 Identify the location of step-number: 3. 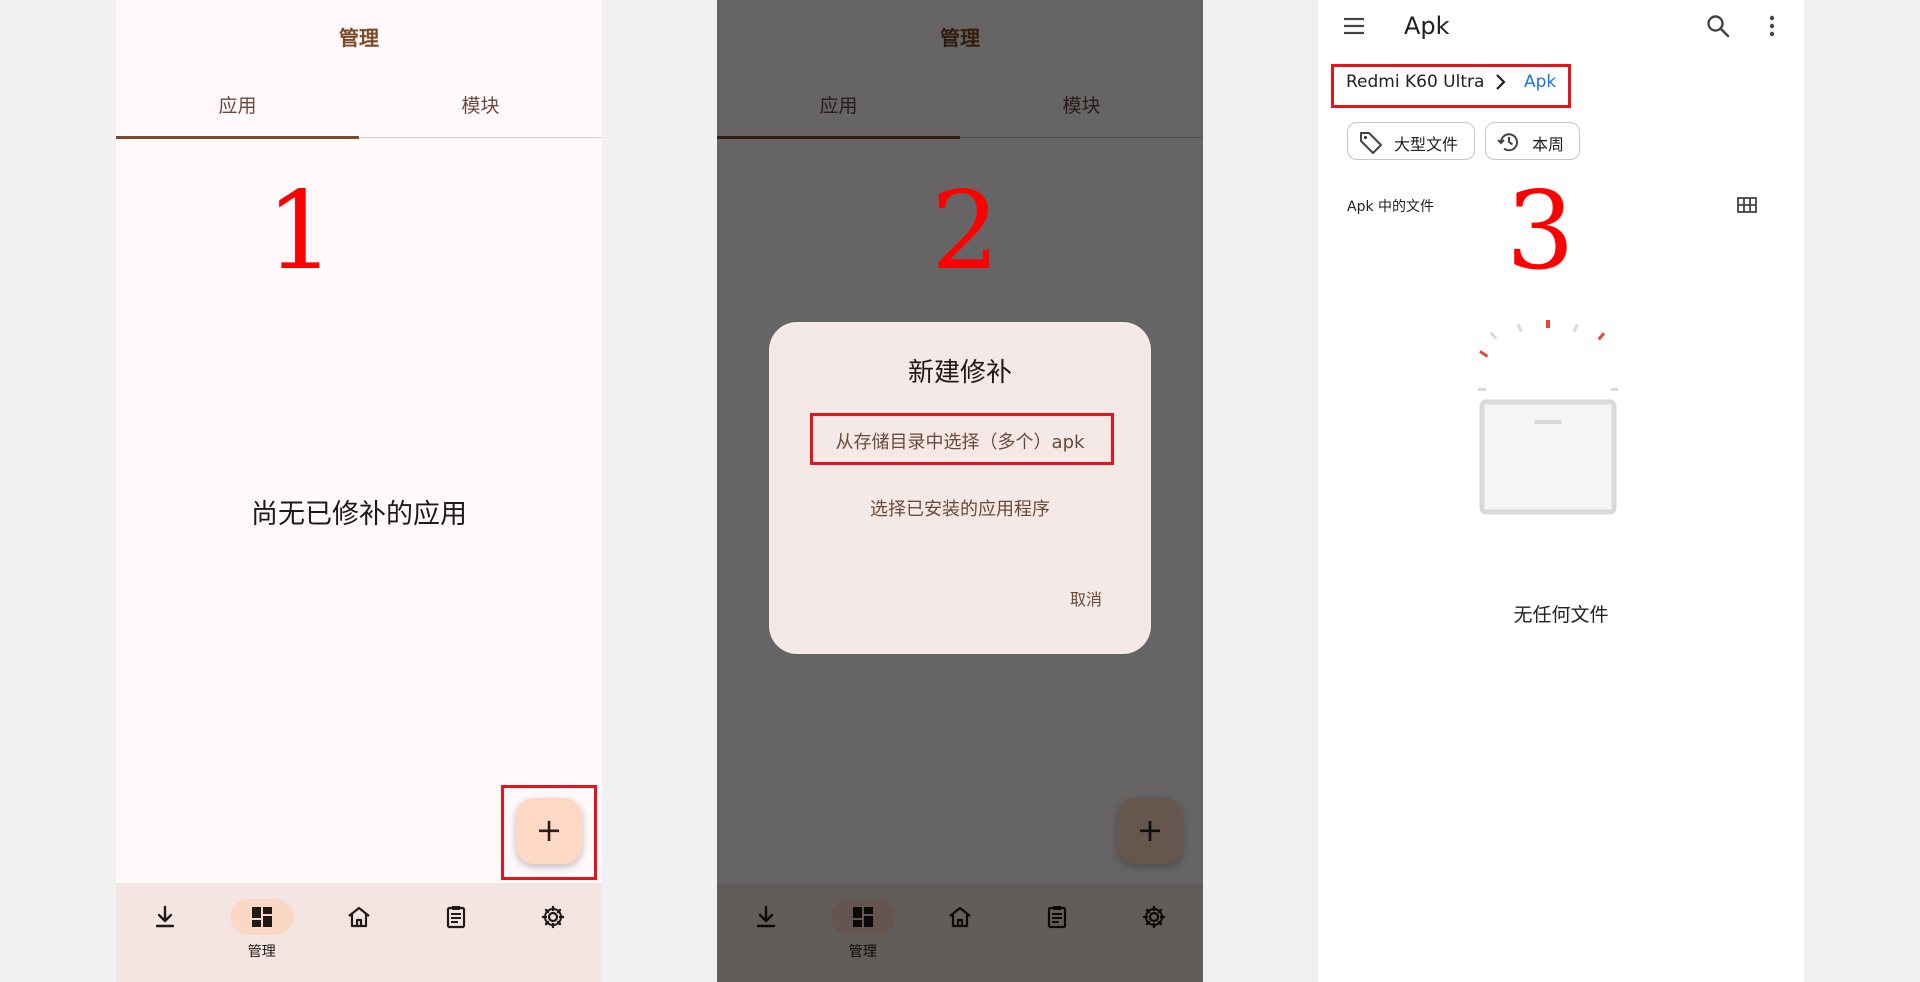
(1540, 231).